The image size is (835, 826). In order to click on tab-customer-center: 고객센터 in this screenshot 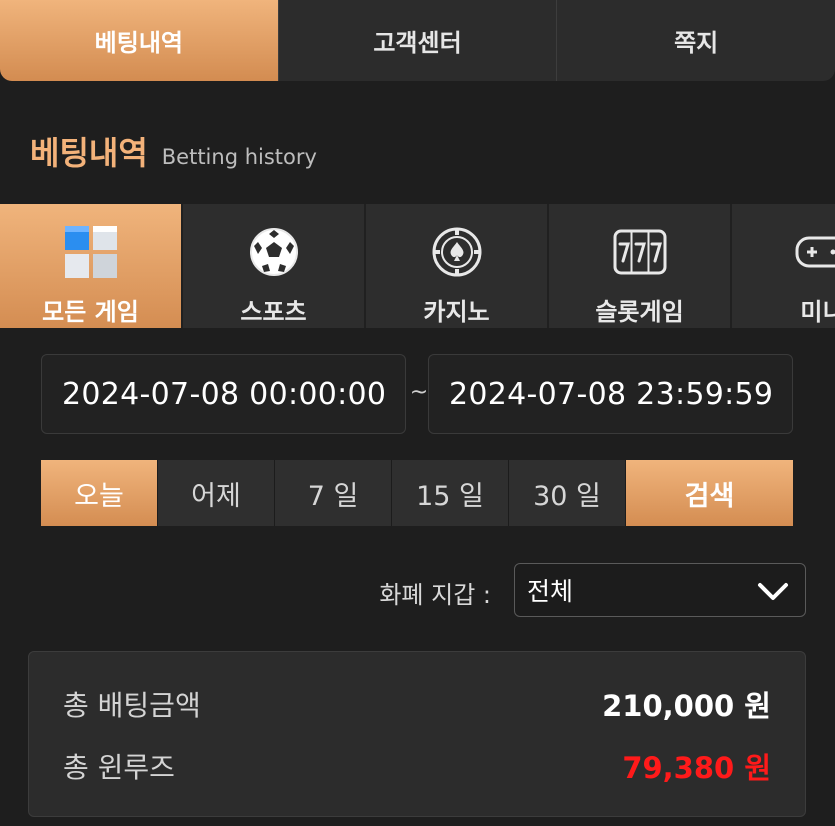, I will do `click(418, 40)`.